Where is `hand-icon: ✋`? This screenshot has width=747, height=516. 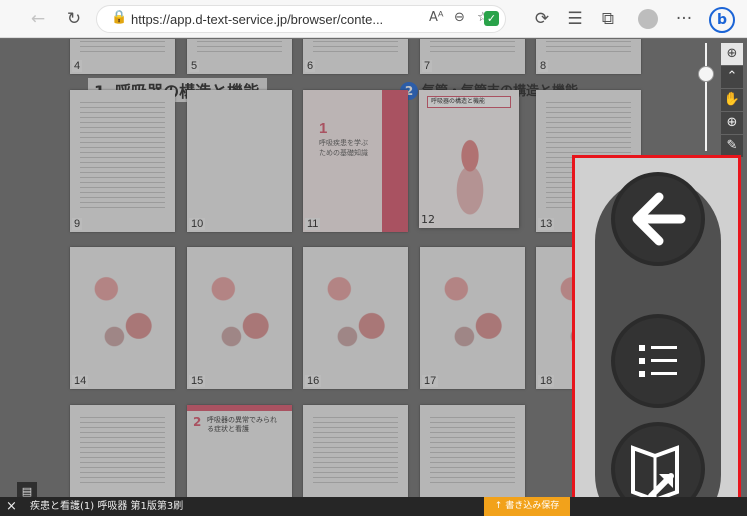 hand-icon: ✋ is located at coordinates (732, 100).